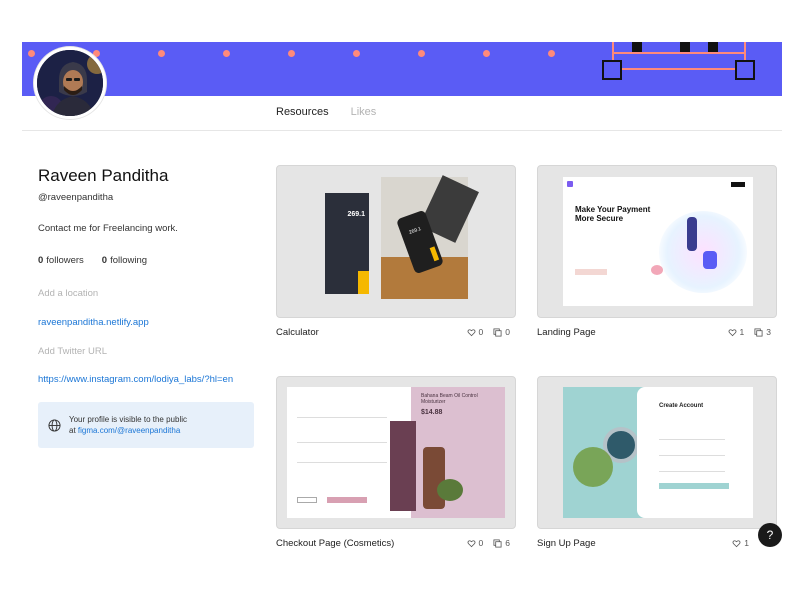  I want to click on duplicate-counter: 0, so click(501, 332).